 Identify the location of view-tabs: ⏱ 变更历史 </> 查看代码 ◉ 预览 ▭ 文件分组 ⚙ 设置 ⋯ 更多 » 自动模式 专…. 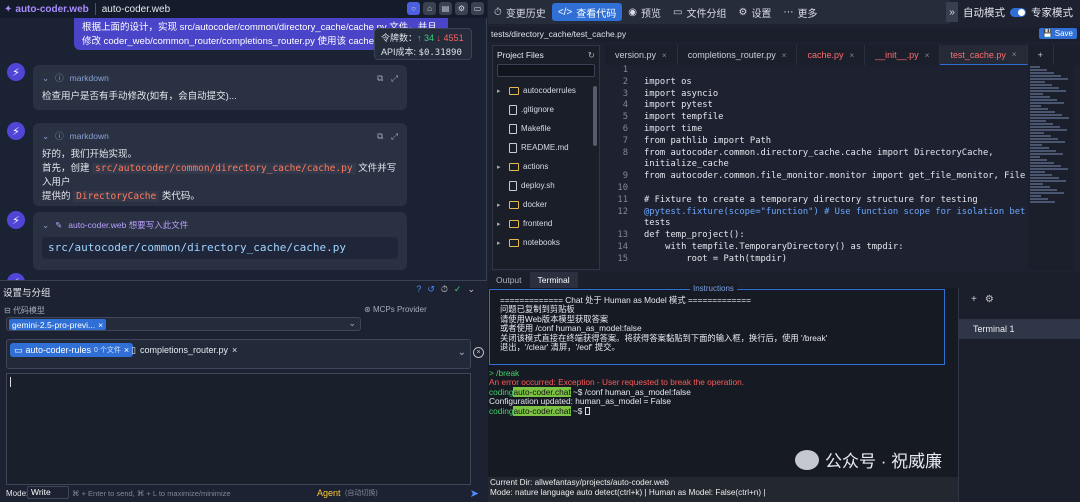
(784, 12).